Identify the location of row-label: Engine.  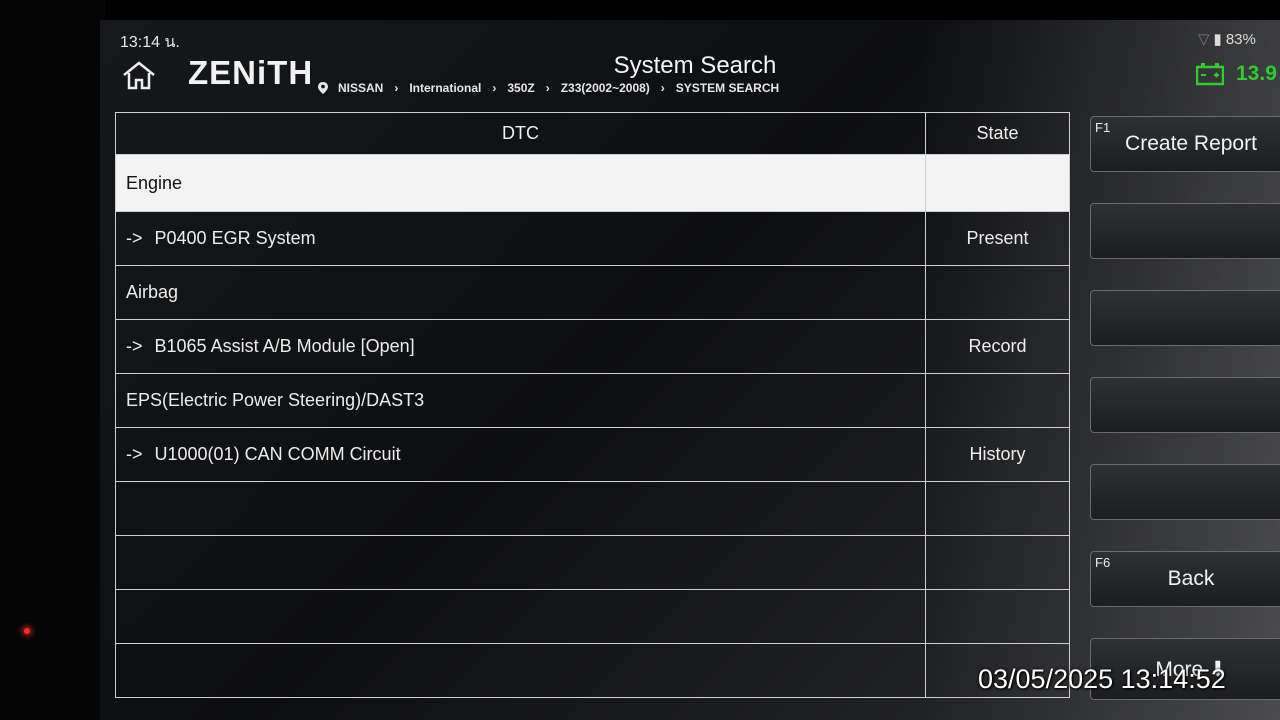
(520, 183).